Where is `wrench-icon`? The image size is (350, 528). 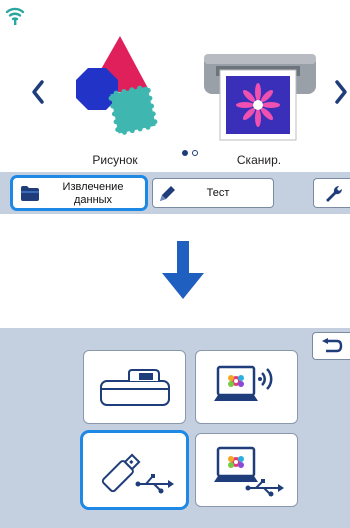 wrench-icon is located at coordinates (334, 193).